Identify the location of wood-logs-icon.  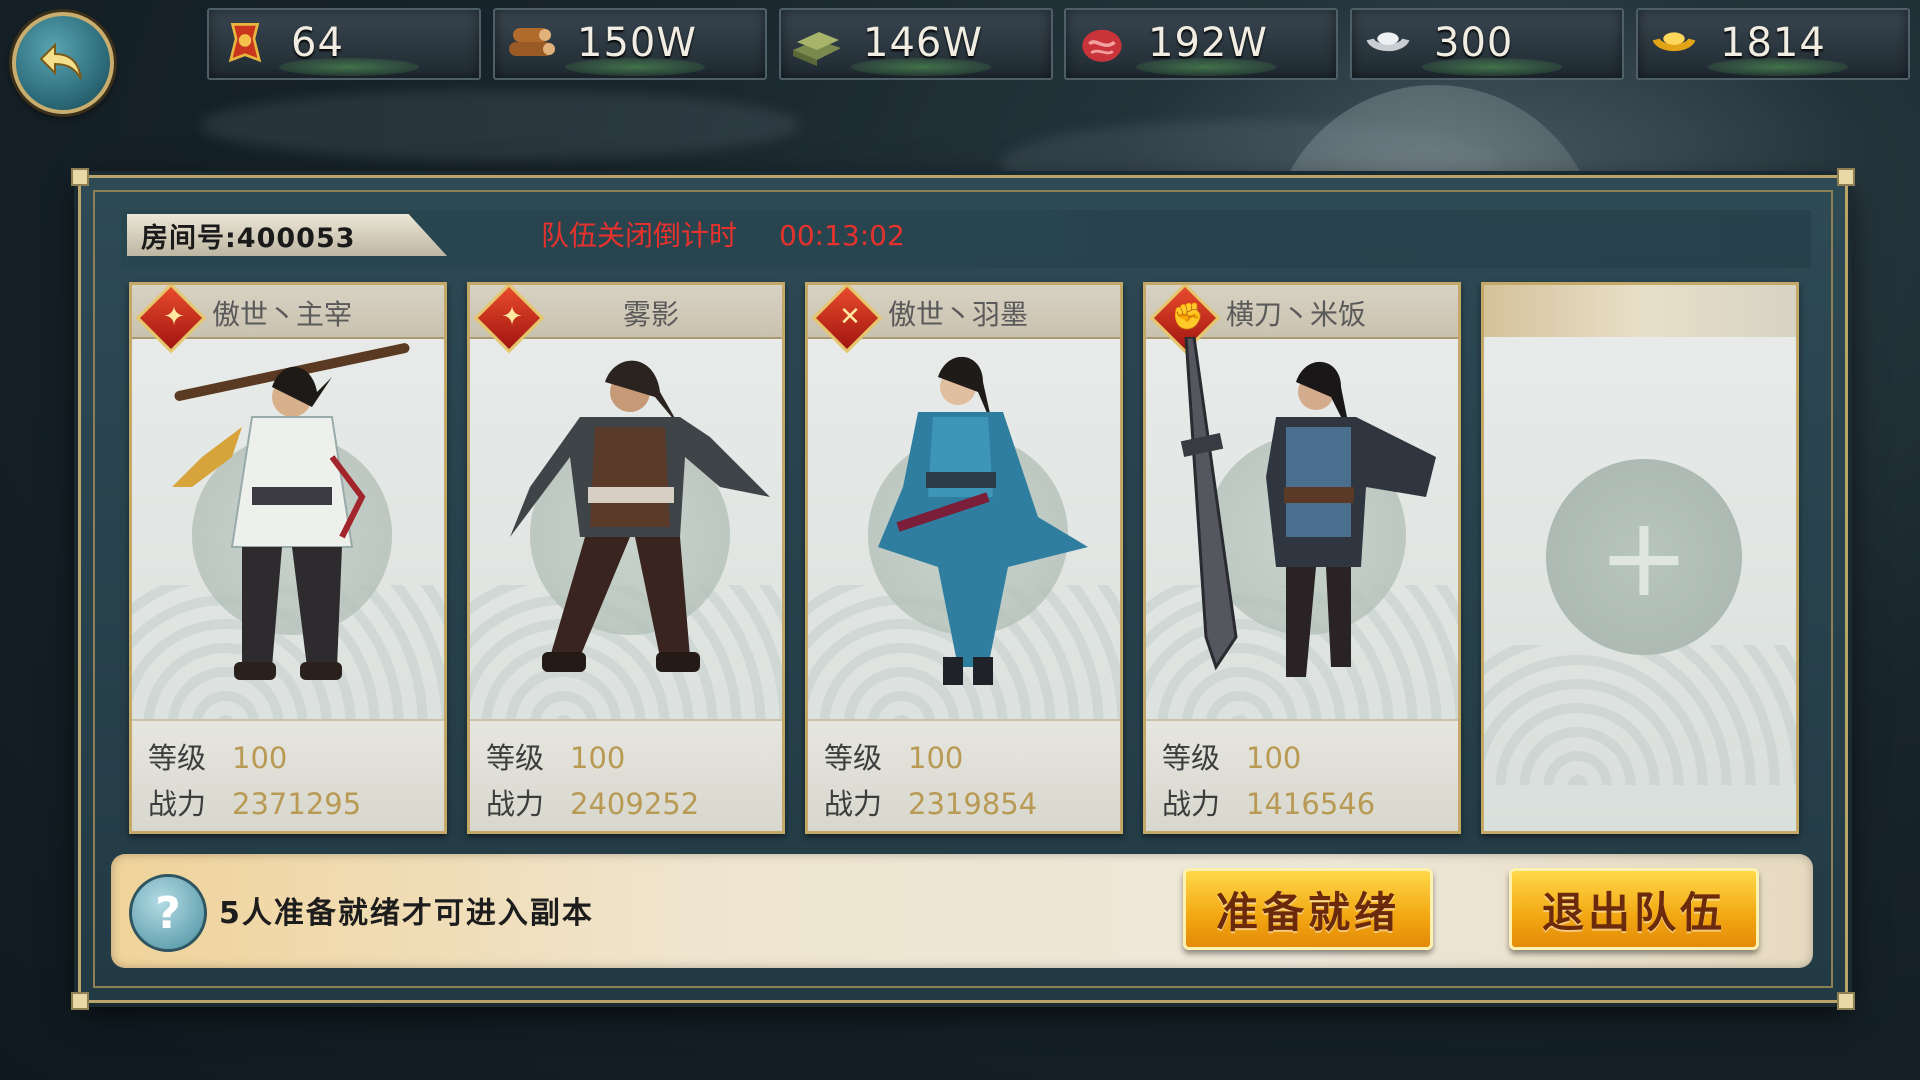
(531, 44).